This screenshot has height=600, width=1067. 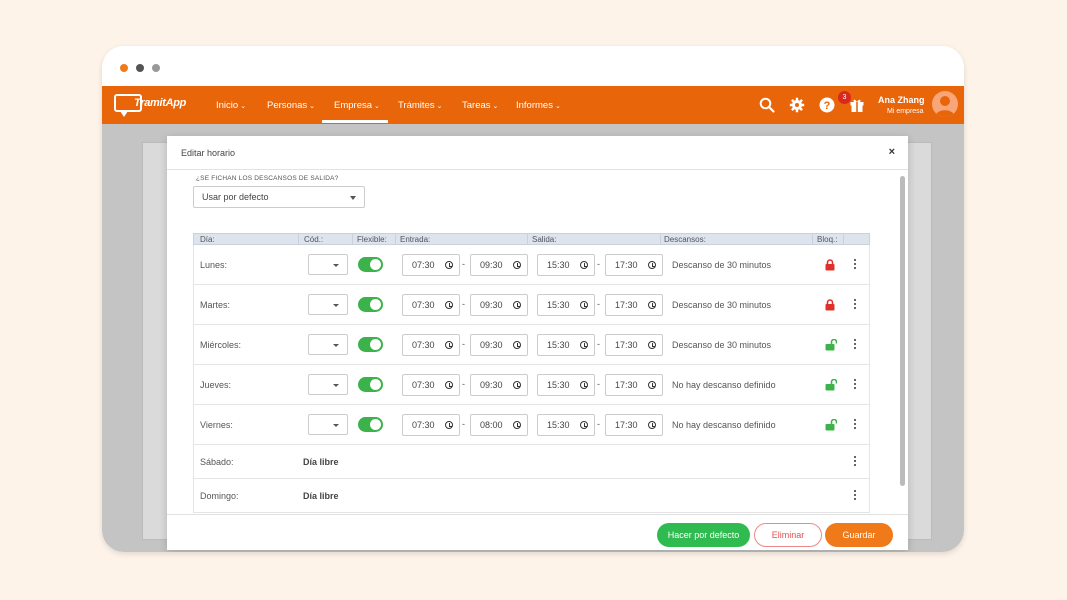 I want to click on day-label: Sábado:, so click(x=217, y=462).